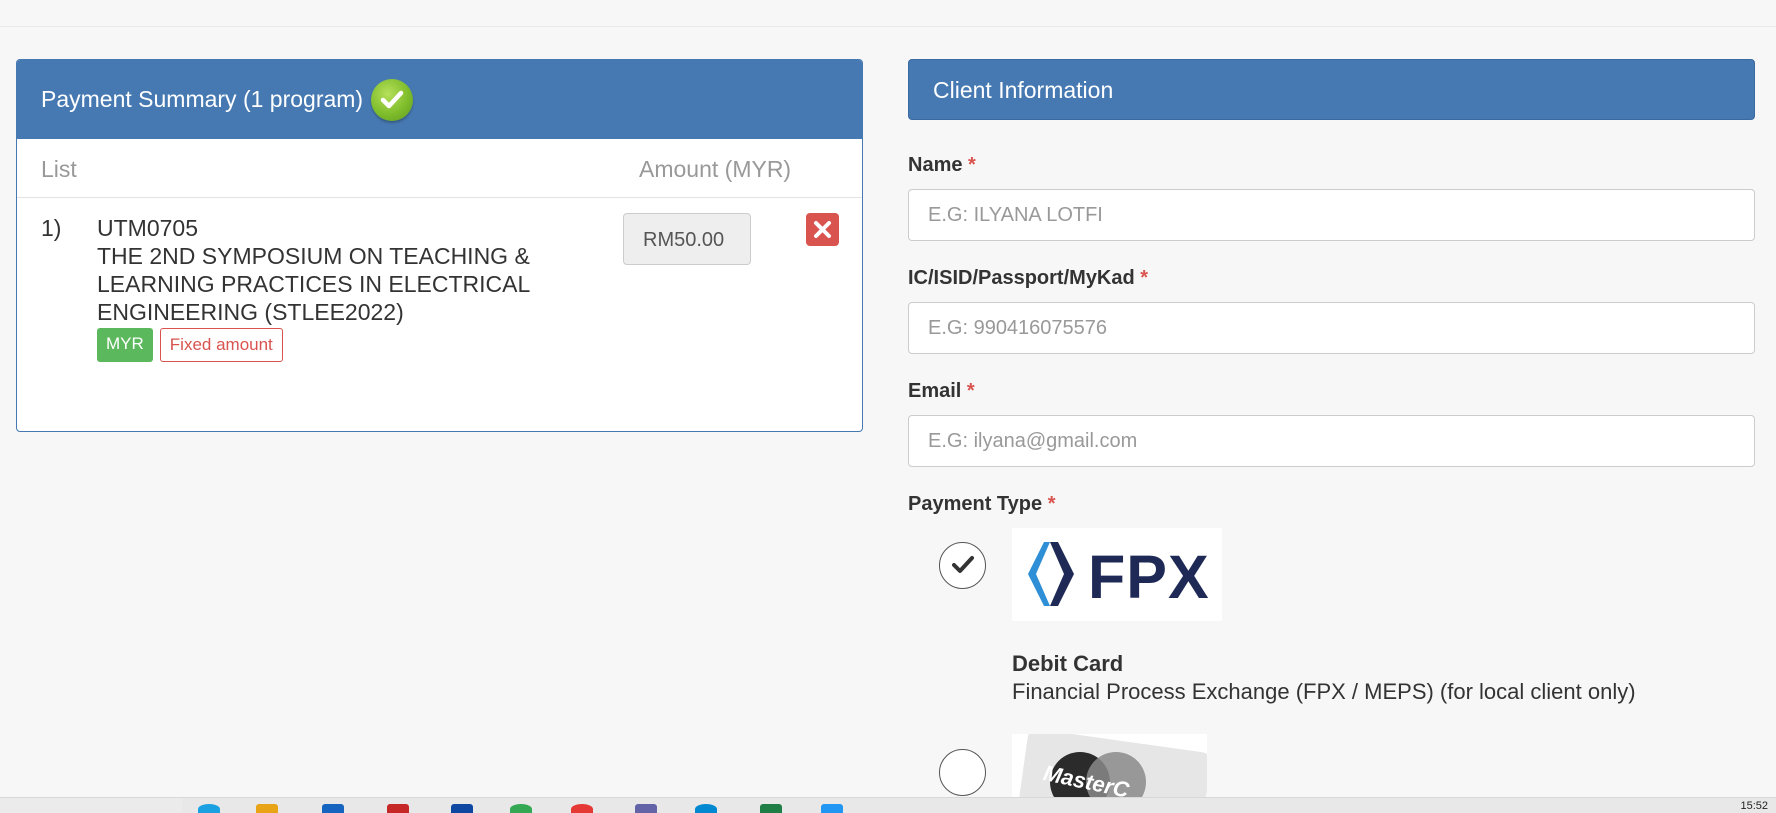 The width and height of the screenshot is (1776, 813). What do you see at coordinates (1331, 215) in the screenshot?
I see `name-input` at bounding box center [1331, 215].